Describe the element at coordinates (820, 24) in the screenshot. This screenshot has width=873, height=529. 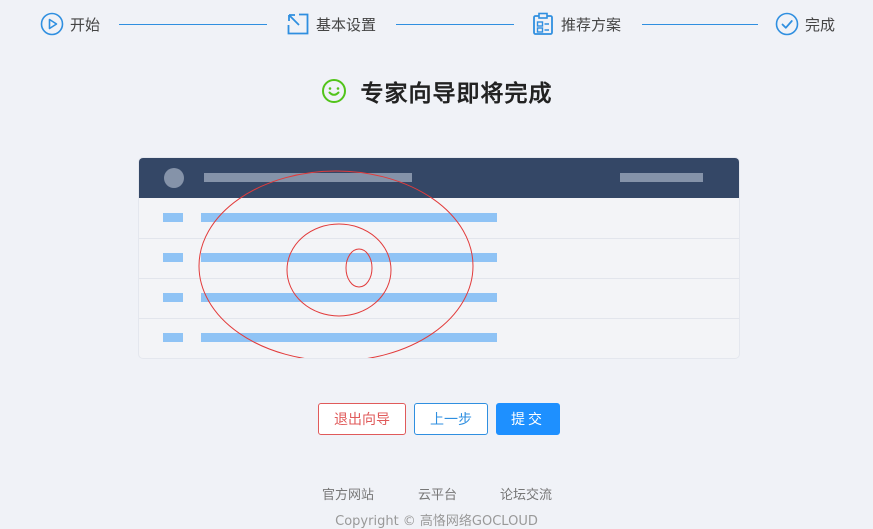
I see `step-label: 完成` at that location.